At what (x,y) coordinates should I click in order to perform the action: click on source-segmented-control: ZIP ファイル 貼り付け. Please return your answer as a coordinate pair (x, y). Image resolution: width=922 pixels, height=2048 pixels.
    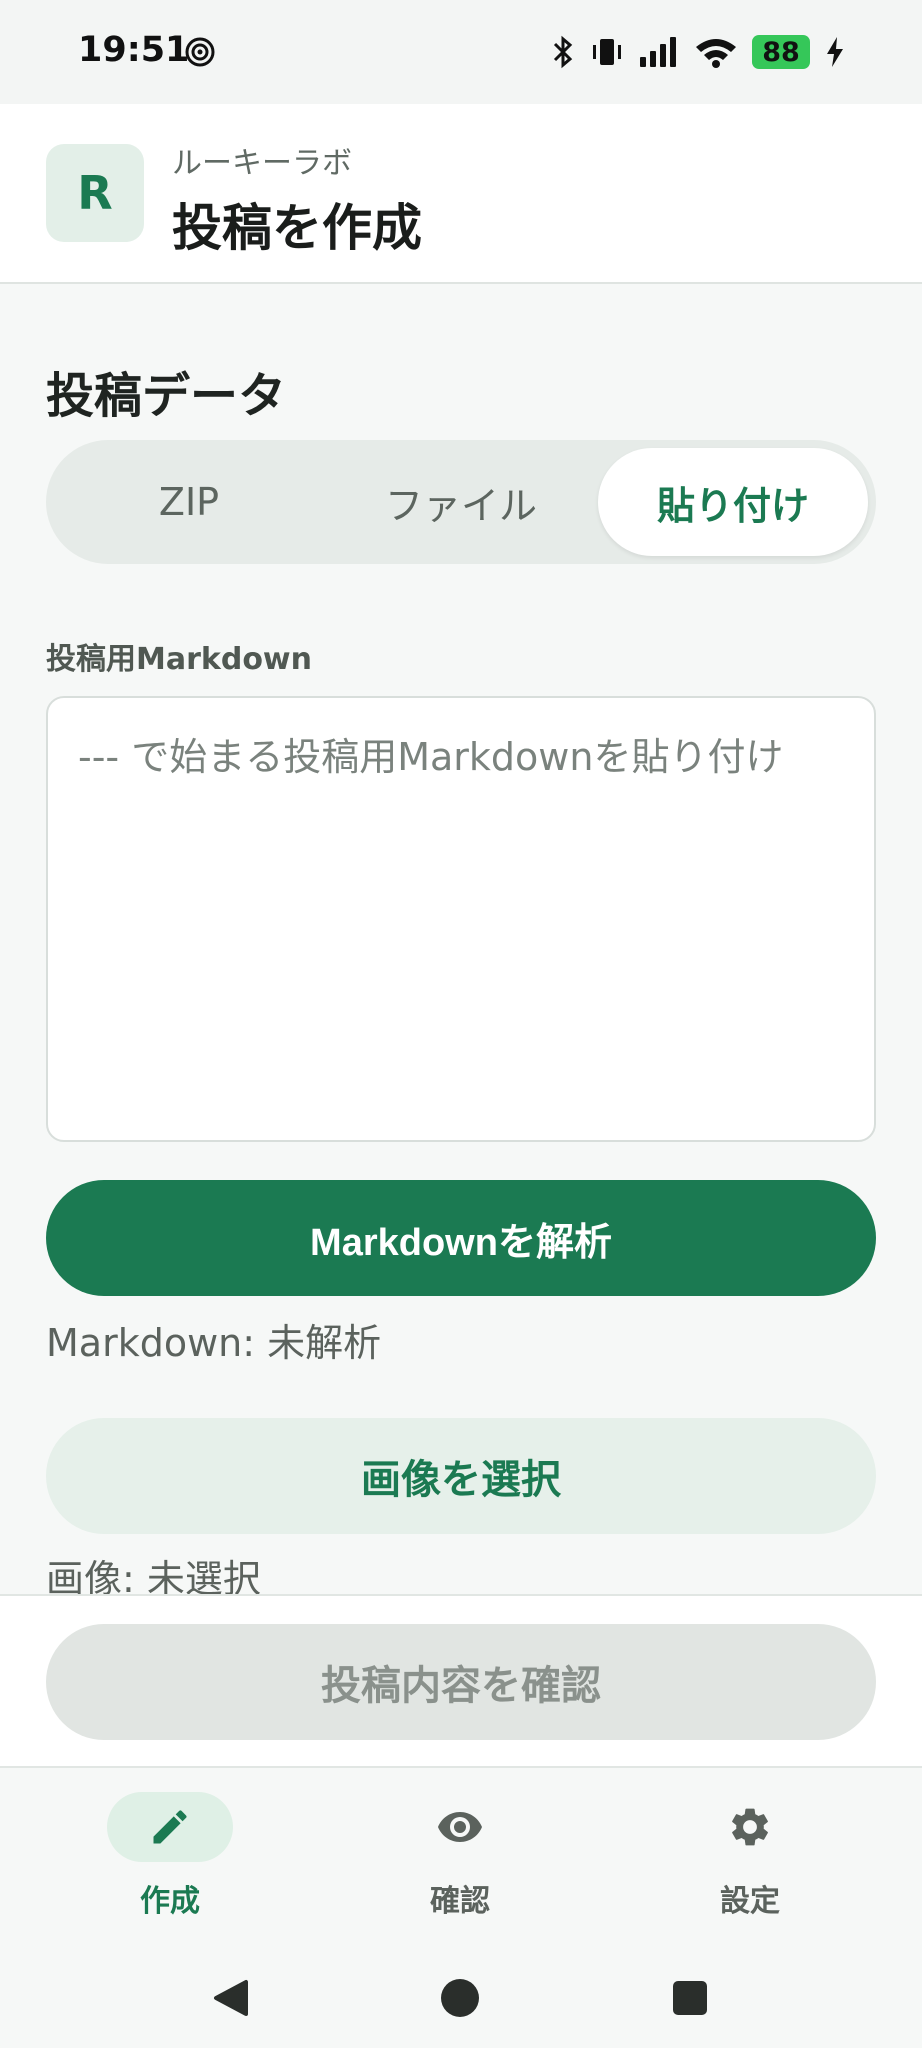
    Looking at the image, I should click on (461, 502).